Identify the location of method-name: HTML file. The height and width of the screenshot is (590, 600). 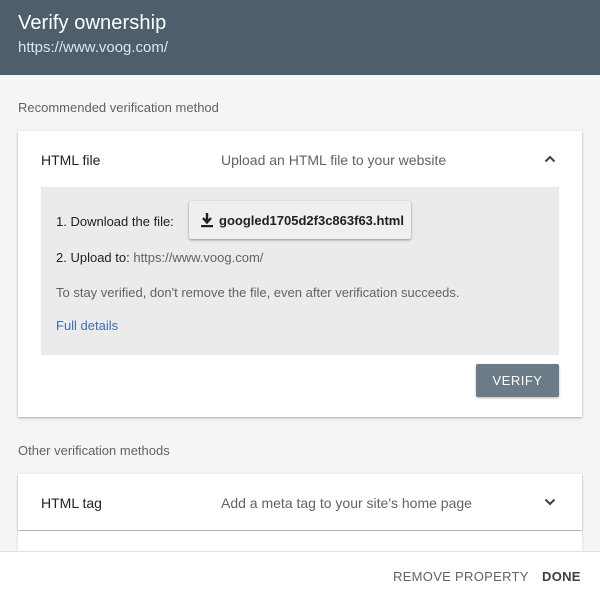
(71, 160).